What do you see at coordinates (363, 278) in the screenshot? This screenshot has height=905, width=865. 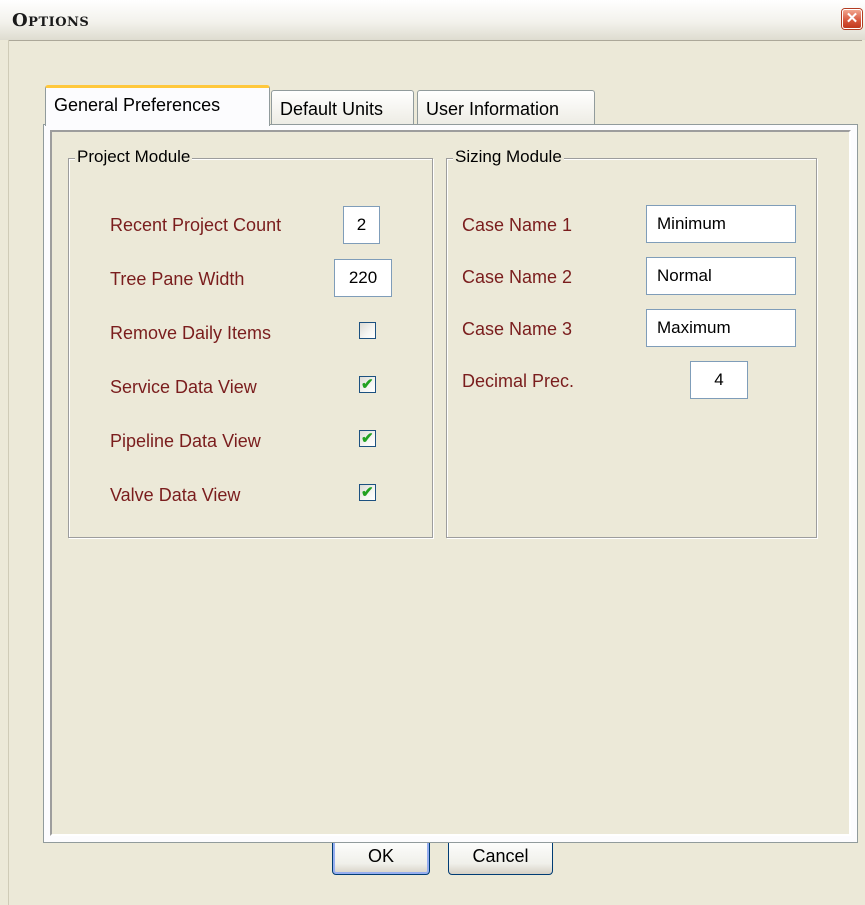 I see `tree-pane-width-input: 220` at bounding box center [363, 278].